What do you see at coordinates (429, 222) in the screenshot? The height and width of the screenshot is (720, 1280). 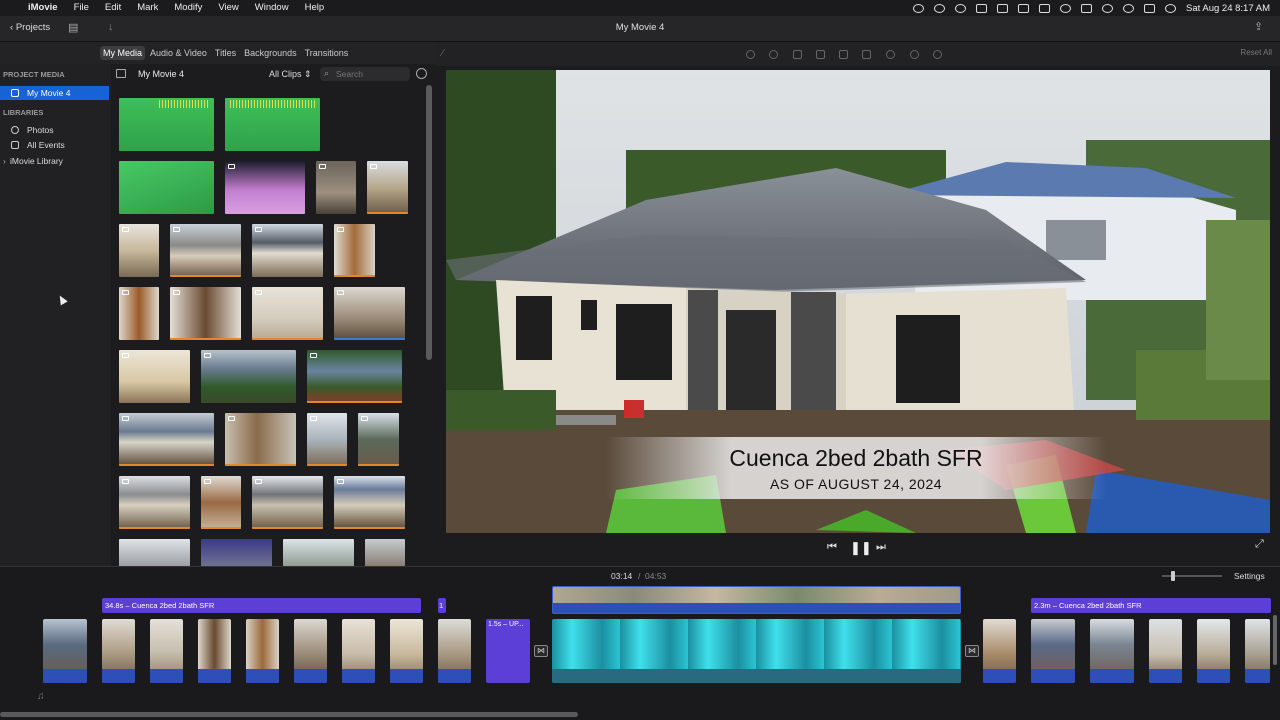 I see `browser-scrollbar` at bounding box center [429, 222].